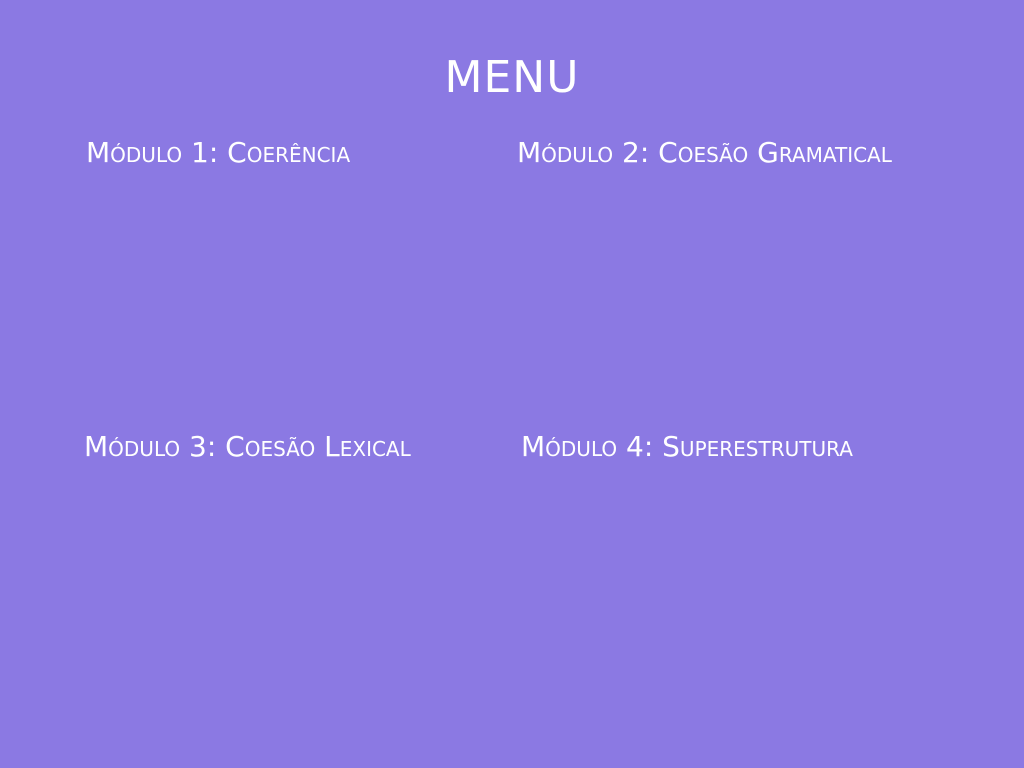 The width and height of the screenshot is (1024, 768). What do you see at coordinates (218, 153) in the screenshot?
I see `module-1-link: Módulo 1: Coerência` at bounding box center [218, 153].